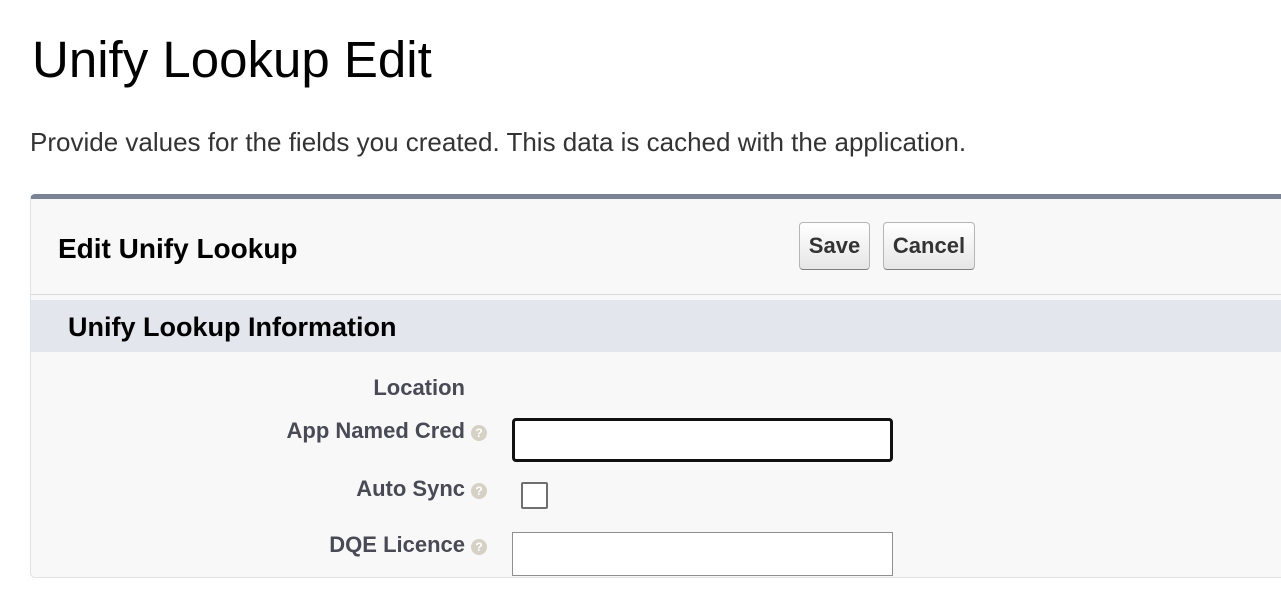 The image size is (1281, 597). What do you see at coordinates (834, 246) in the screenshot?
I see `save-button: Save` at bounding box center [834, 246].